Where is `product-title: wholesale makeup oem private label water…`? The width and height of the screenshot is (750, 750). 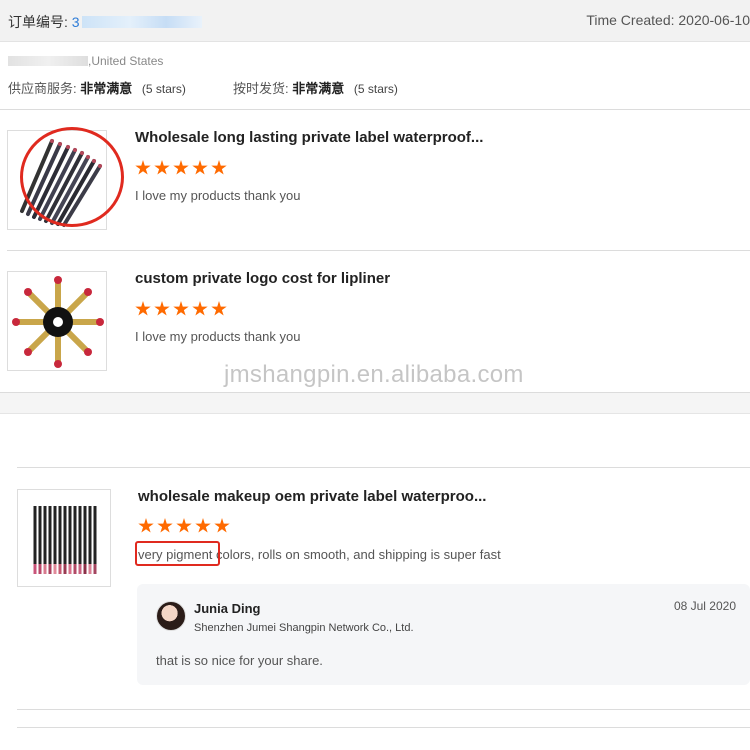 product-title: wholesale makeup oem private label water… is located at coordinates (312, 496).